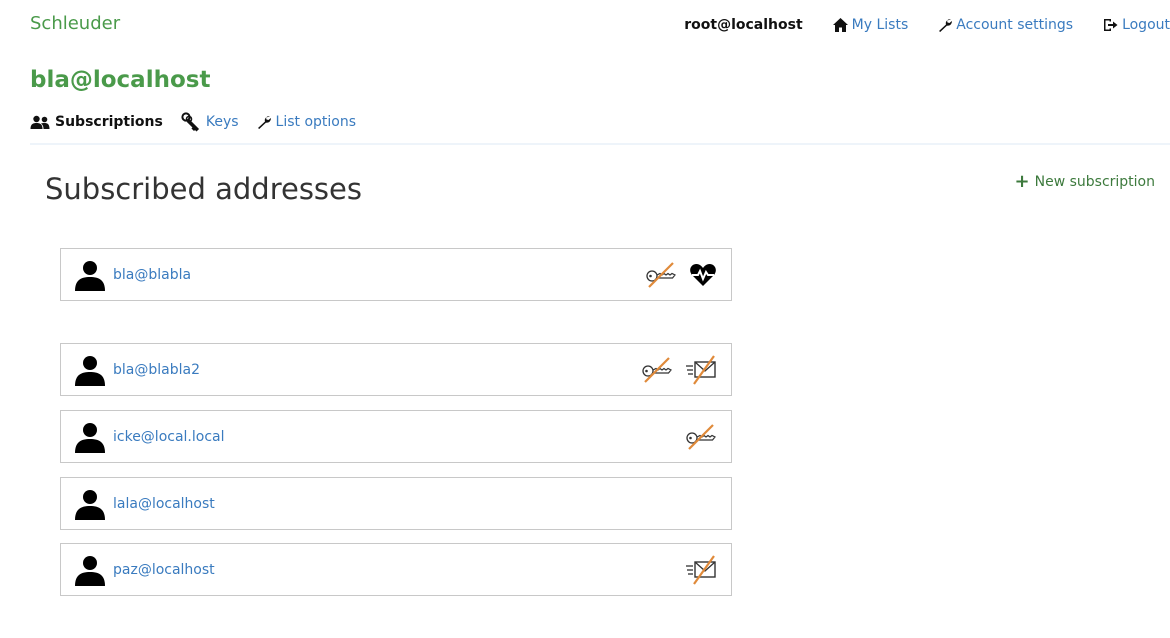 Image resolution: width=1170 pixels, height=638 pixels. Describe the element at coordinates (40, 122) in the screenshot. I see `users-icon` at that location.